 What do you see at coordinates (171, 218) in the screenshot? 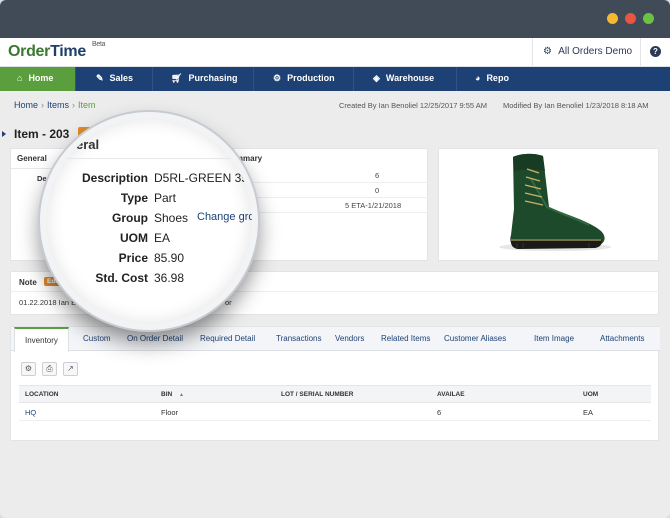
I see `field-value-group: Shoes` at bounding box center [171, 218].